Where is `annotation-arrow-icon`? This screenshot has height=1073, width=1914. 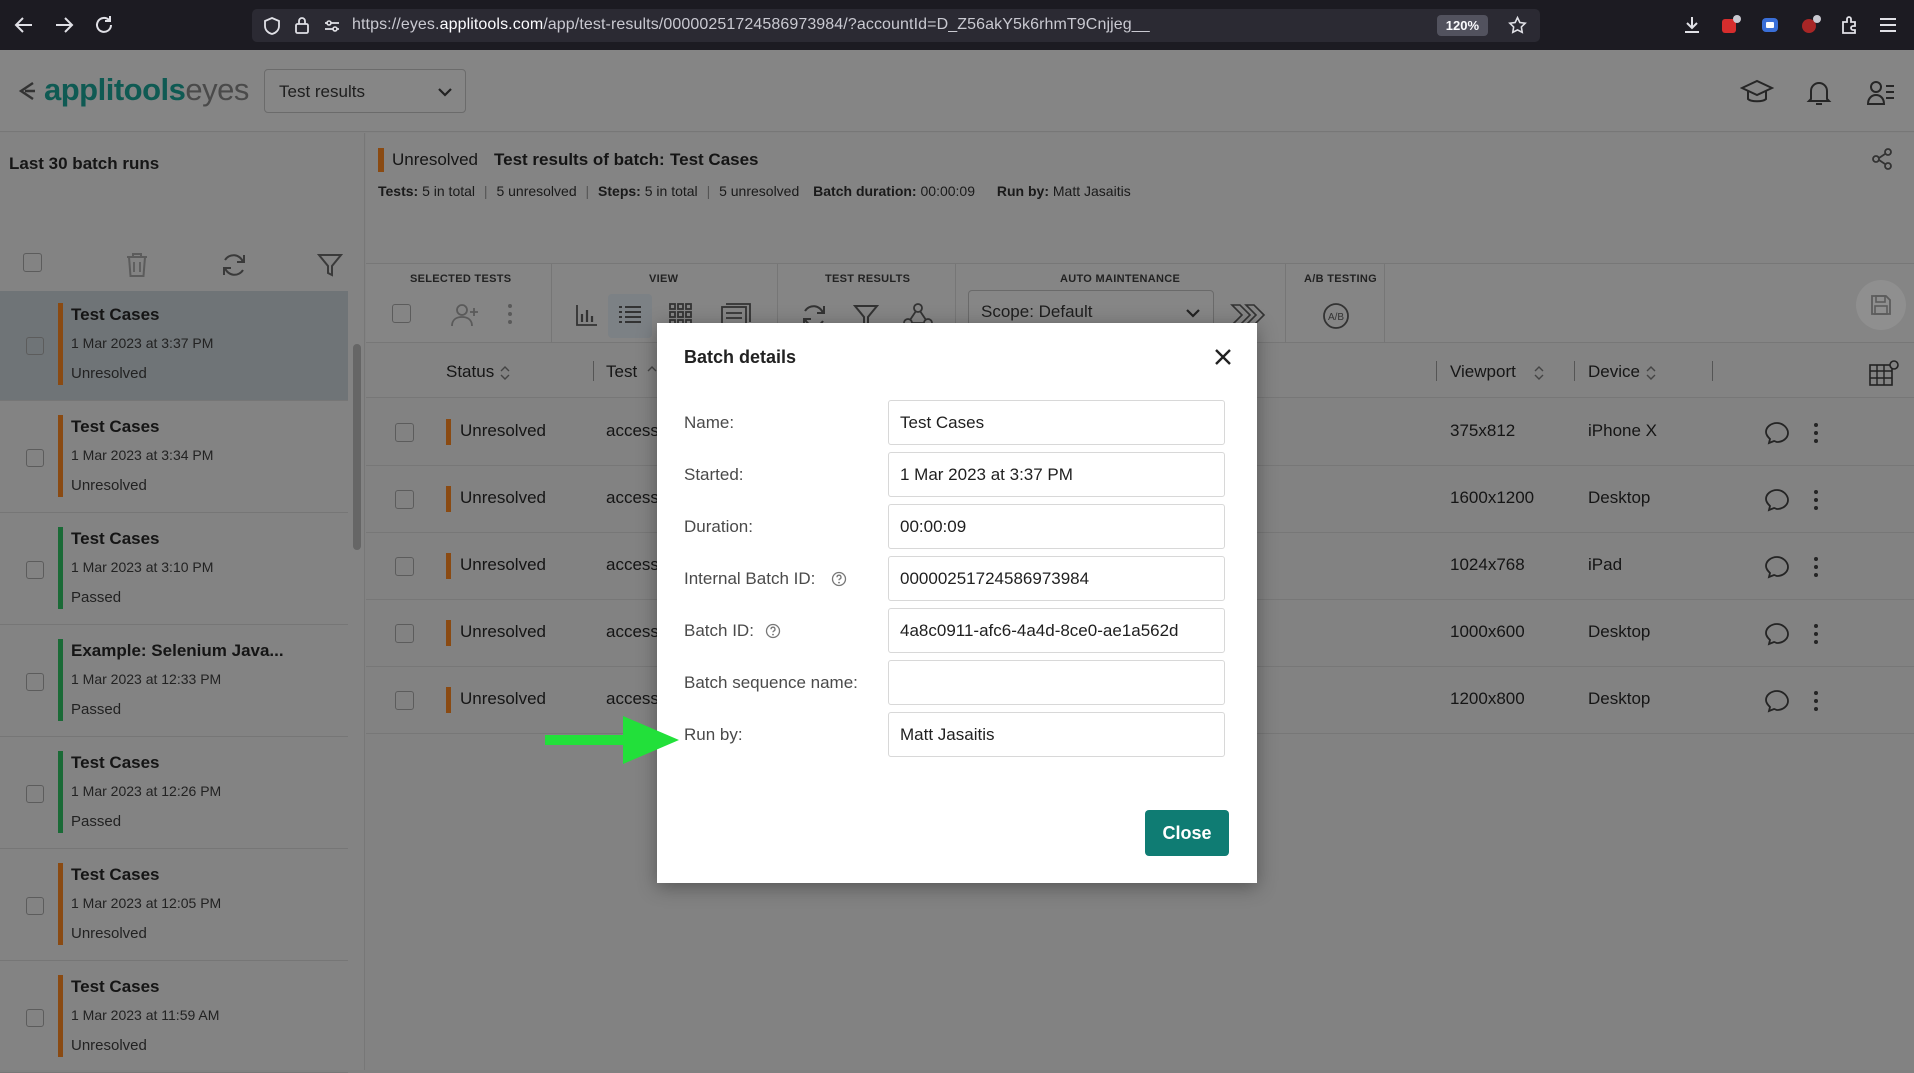 annotation-arrow-icon is located at coordinates (612, 740).